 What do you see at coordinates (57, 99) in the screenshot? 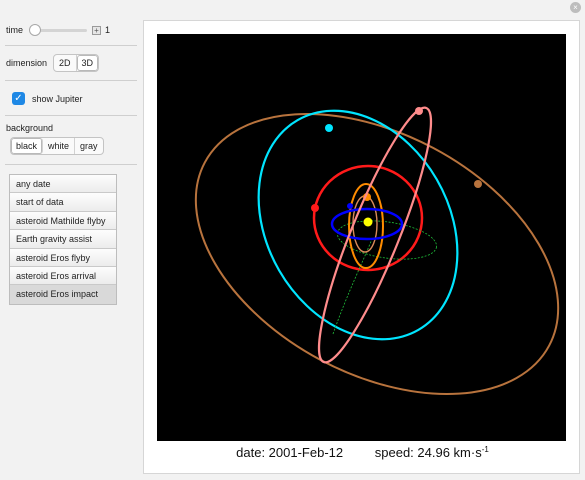
I see `show-jupiter-label: show Jupiter` at bounding box center [57, 99].